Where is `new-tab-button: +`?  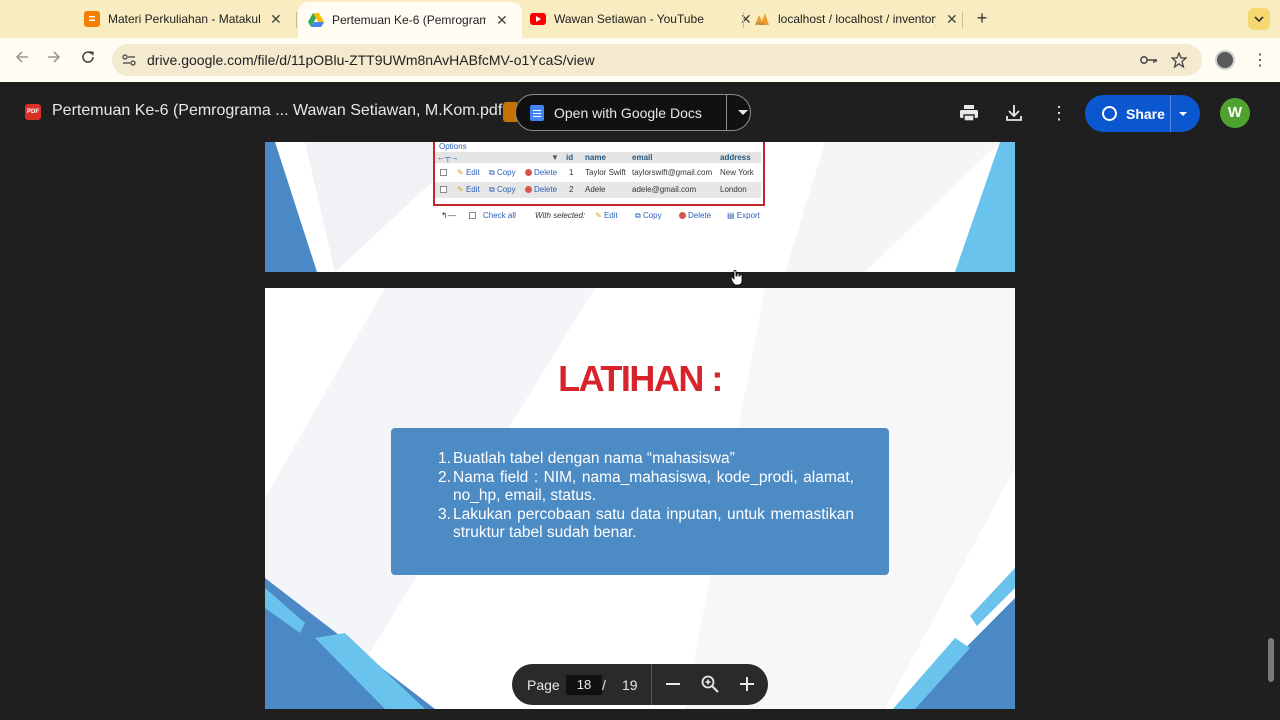 new-tab-button: + is located at coordinates (982, 18).